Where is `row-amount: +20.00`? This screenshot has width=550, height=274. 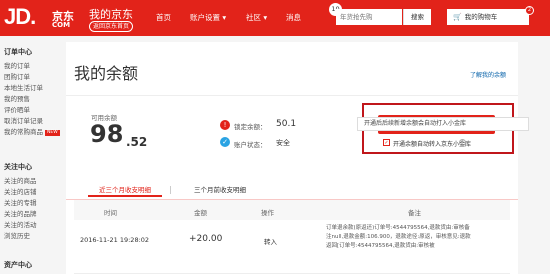
row-amount: +20.00 is located at coordinates (206, 239).